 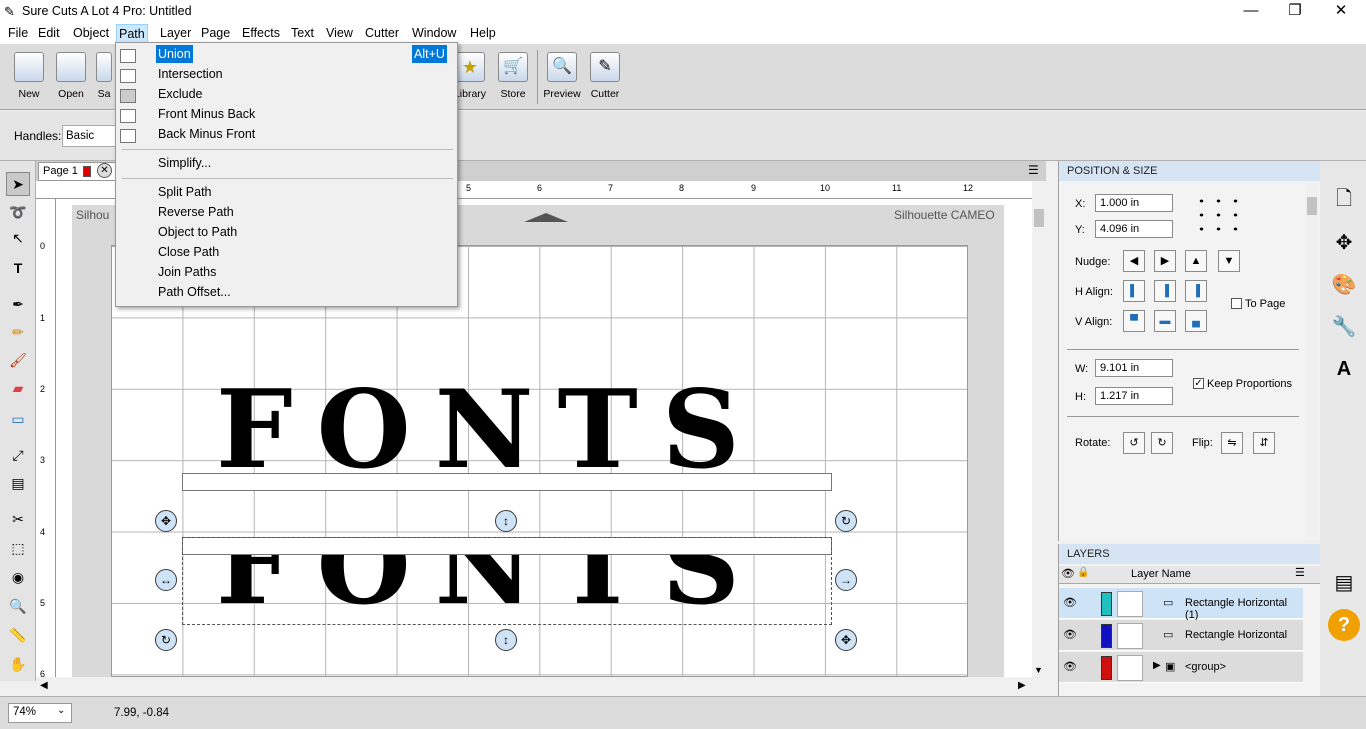 I want to click on layer-name: <group>, so click(x=1205, y=667).